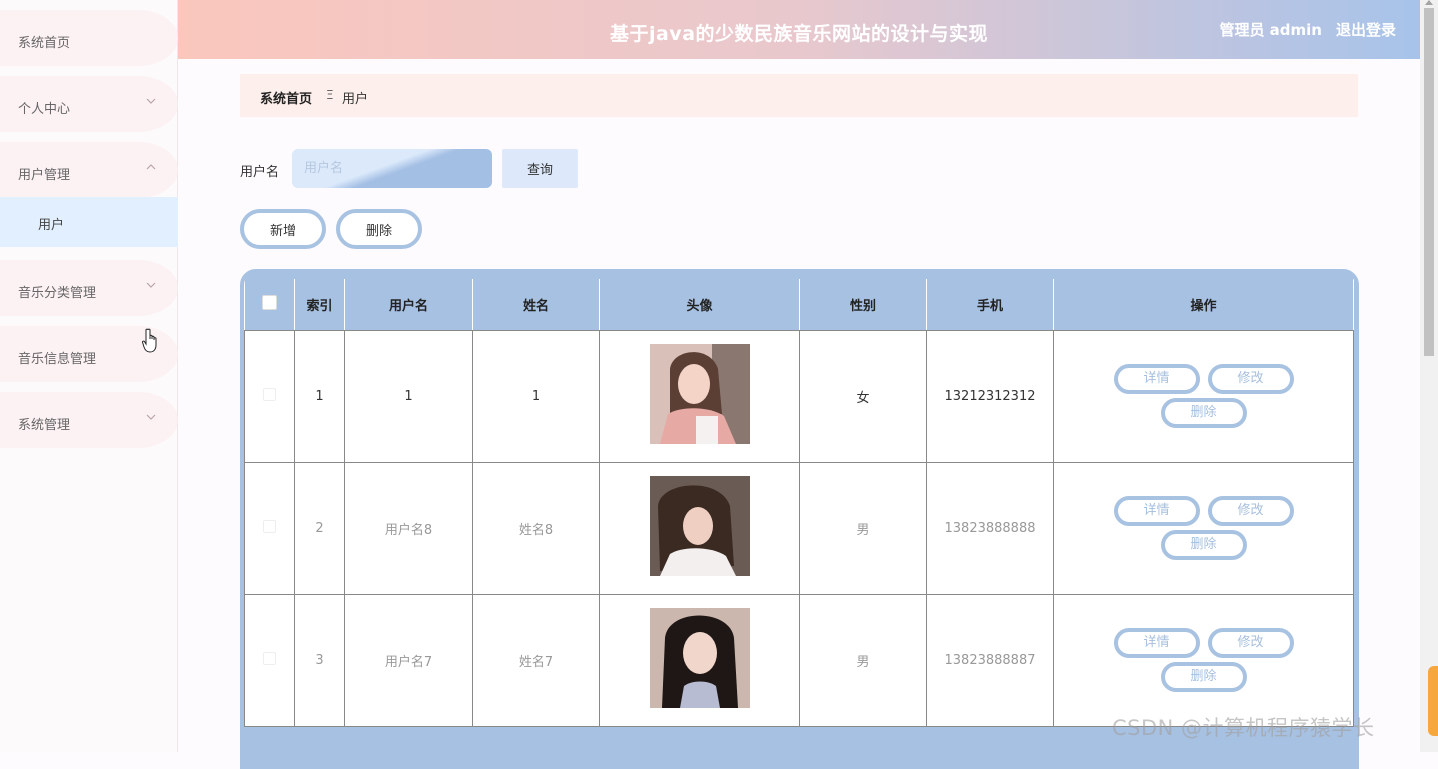 This screenshot has width=1438, height=769. I want to click on cell-name: 姓名7, so click(536, 660).